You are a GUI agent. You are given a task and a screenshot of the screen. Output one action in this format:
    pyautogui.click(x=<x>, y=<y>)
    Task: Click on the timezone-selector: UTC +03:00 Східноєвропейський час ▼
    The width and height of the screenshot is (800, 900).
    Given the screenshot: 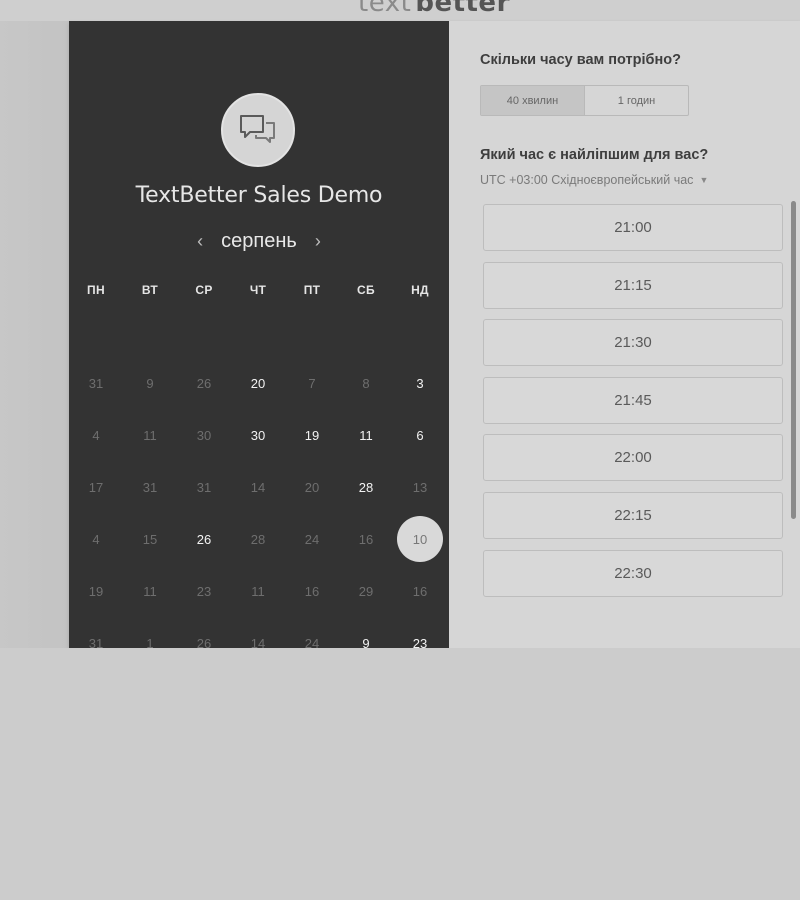 What is the action you would take?
    pyautogui.click(x=594, y=180)
    